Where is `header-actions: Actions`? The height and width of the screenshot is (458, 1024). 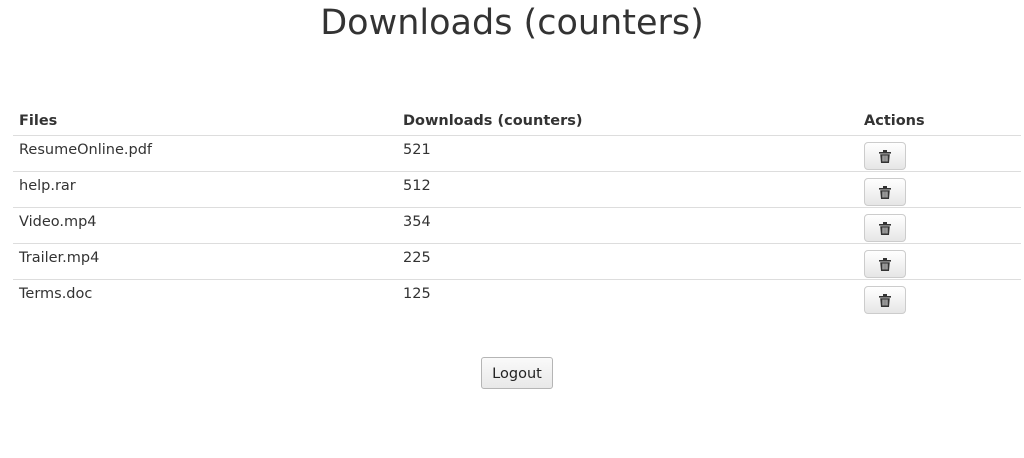
header-actions: Actions is located at coordinates (939, 116).